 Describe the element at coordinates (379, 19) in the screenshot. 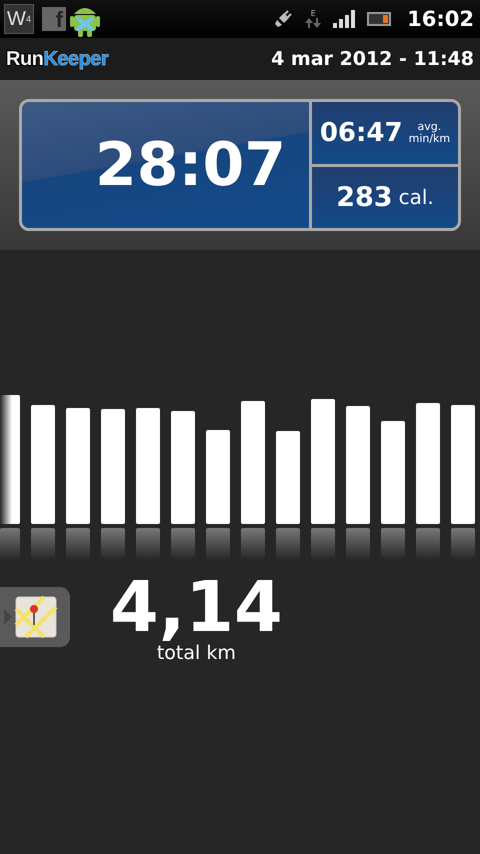

I see `battery-icon` at that location.